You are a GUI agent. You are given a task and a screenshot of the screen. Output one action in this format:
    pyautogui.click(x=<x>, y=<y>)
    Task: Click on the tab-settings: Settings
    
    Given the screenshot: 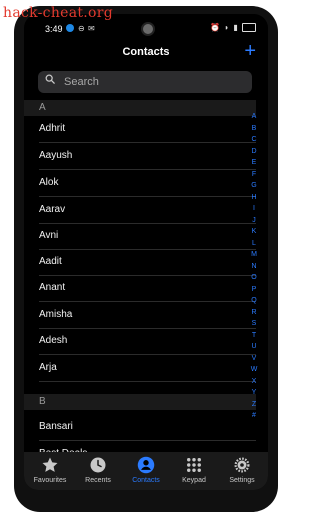 What is the action you would take?
    pyautogui.click(x=242, y=471)
    